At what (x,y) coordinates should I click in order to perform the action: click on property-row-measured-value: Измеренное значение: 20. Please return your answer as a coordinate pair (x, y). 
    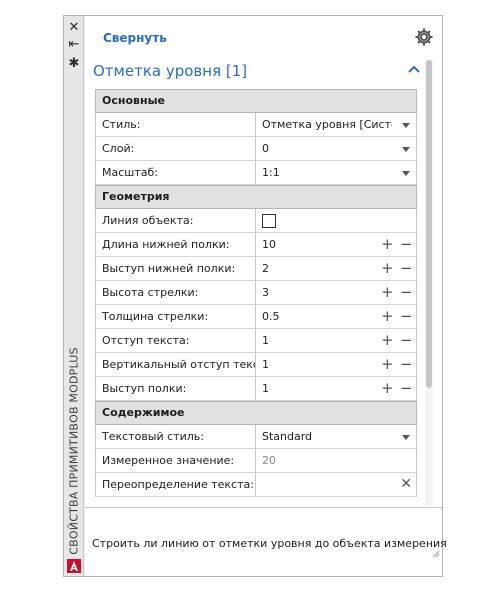
    Looking at the image, I should click on (256, 461).